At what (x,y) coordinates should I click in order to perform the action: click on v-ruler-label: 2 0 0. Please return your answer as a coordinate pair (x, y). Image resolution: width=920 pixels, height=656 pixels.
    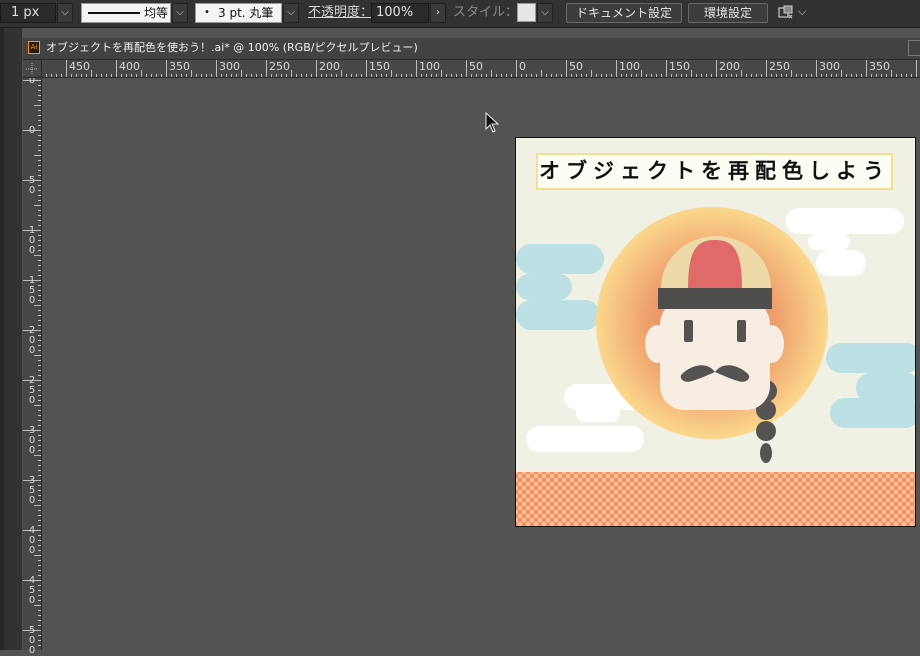
    Looking at the image, I should click on (32, 340).